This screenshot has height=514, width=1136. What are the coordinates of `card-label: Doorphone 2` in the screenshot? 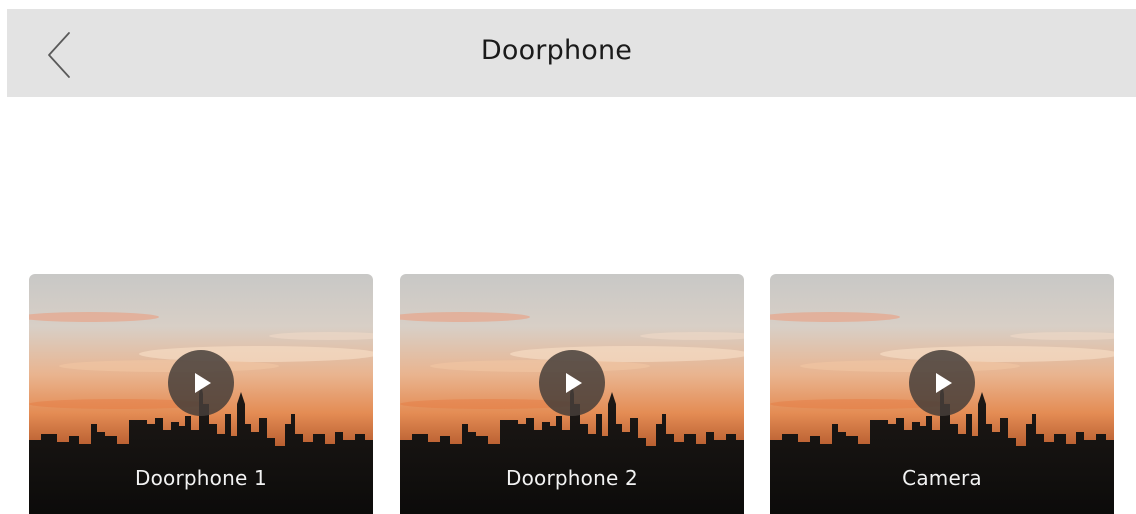 It's located at (572, 478).